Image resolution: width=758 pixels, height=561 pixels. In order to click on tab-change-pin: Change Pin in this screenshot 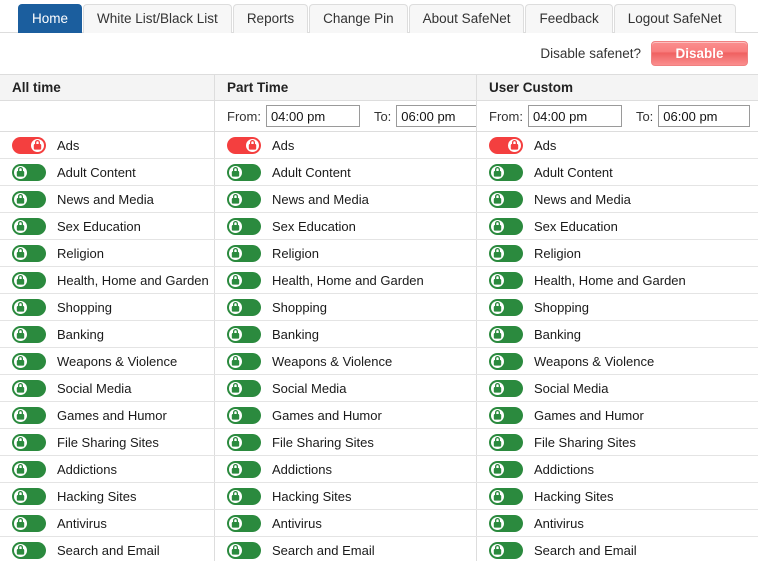, I will do `click(358, 18)`.